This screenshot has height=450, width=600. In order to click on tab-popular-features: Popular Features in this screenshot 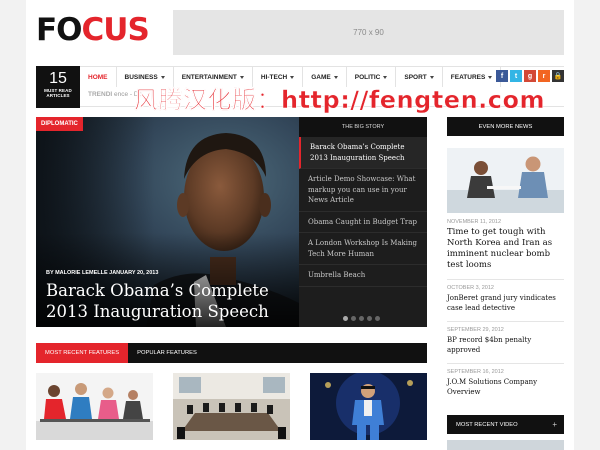, I will do `click(167, 353)`.